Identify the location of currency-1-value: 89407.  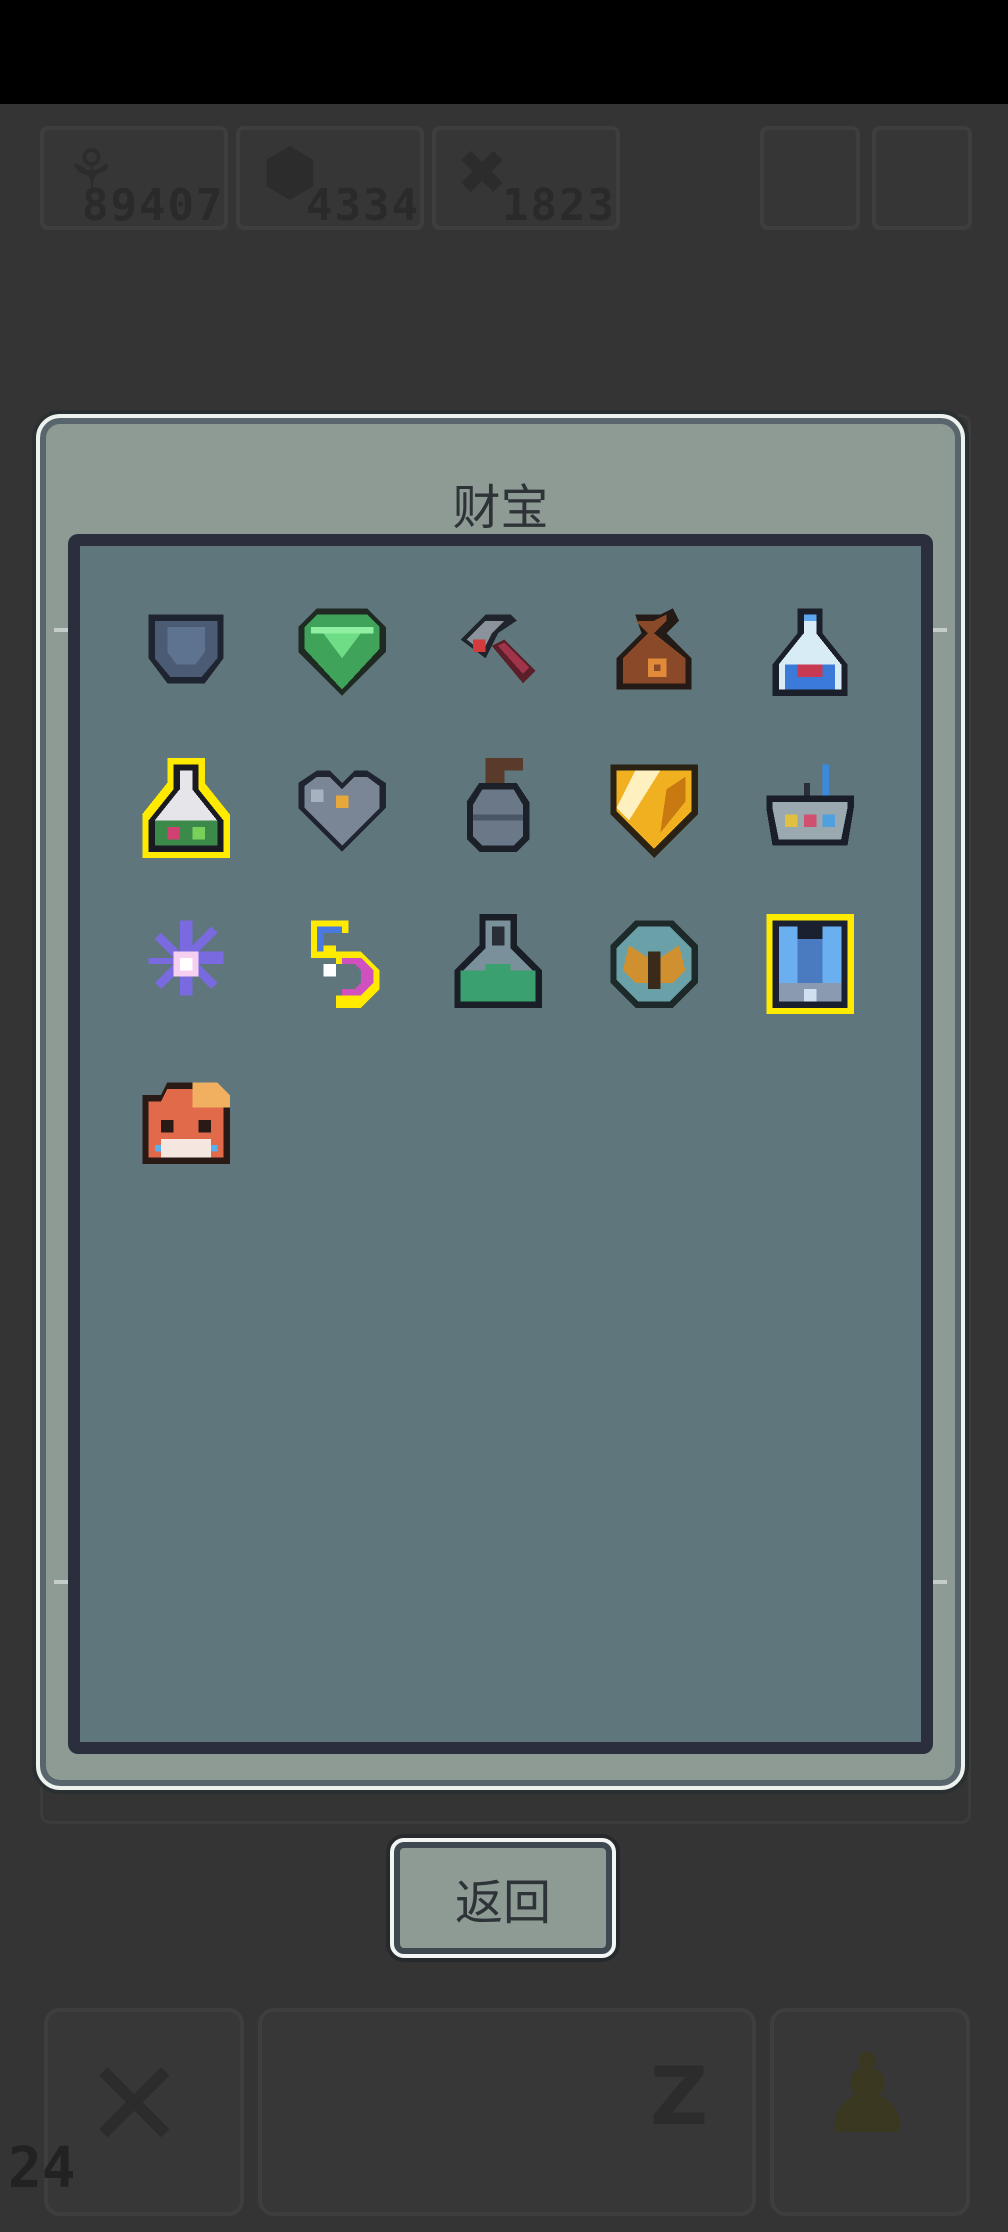
(153, 205).